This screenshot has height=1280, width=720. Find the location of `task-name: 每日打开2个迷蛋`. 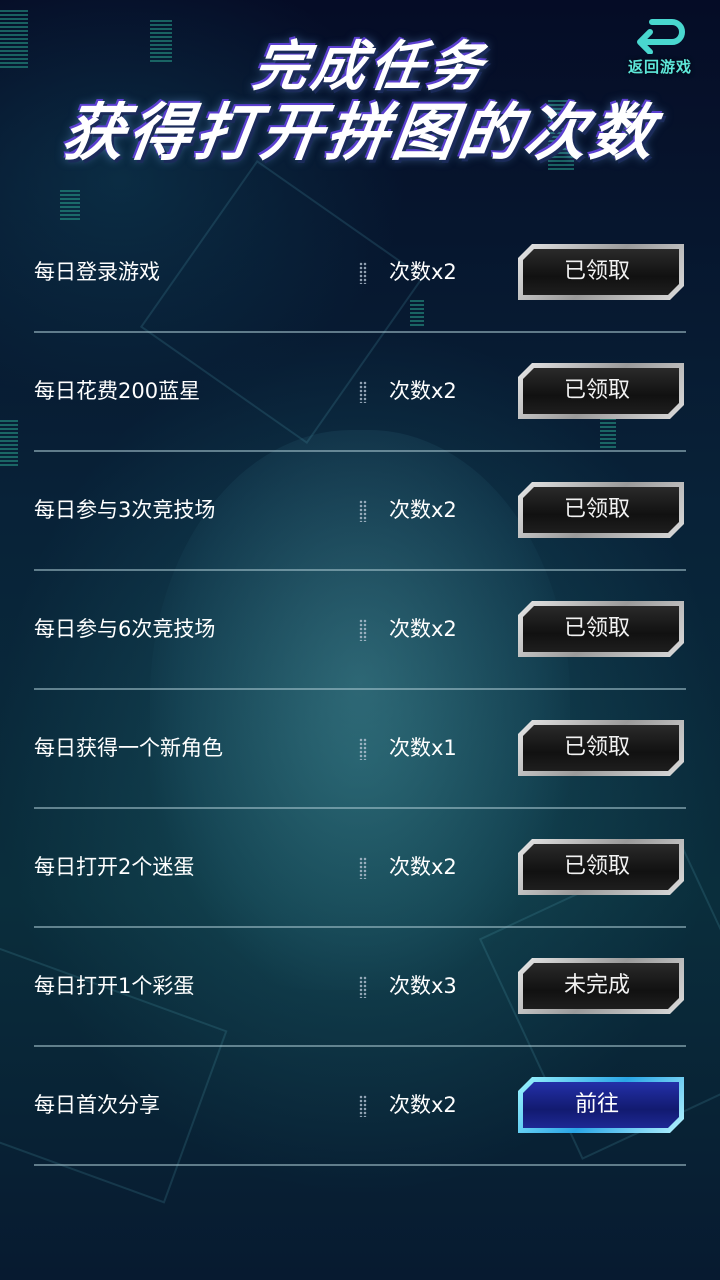

task-name: 每日打开2个迷蛋 is located at coordinates (114, 867).